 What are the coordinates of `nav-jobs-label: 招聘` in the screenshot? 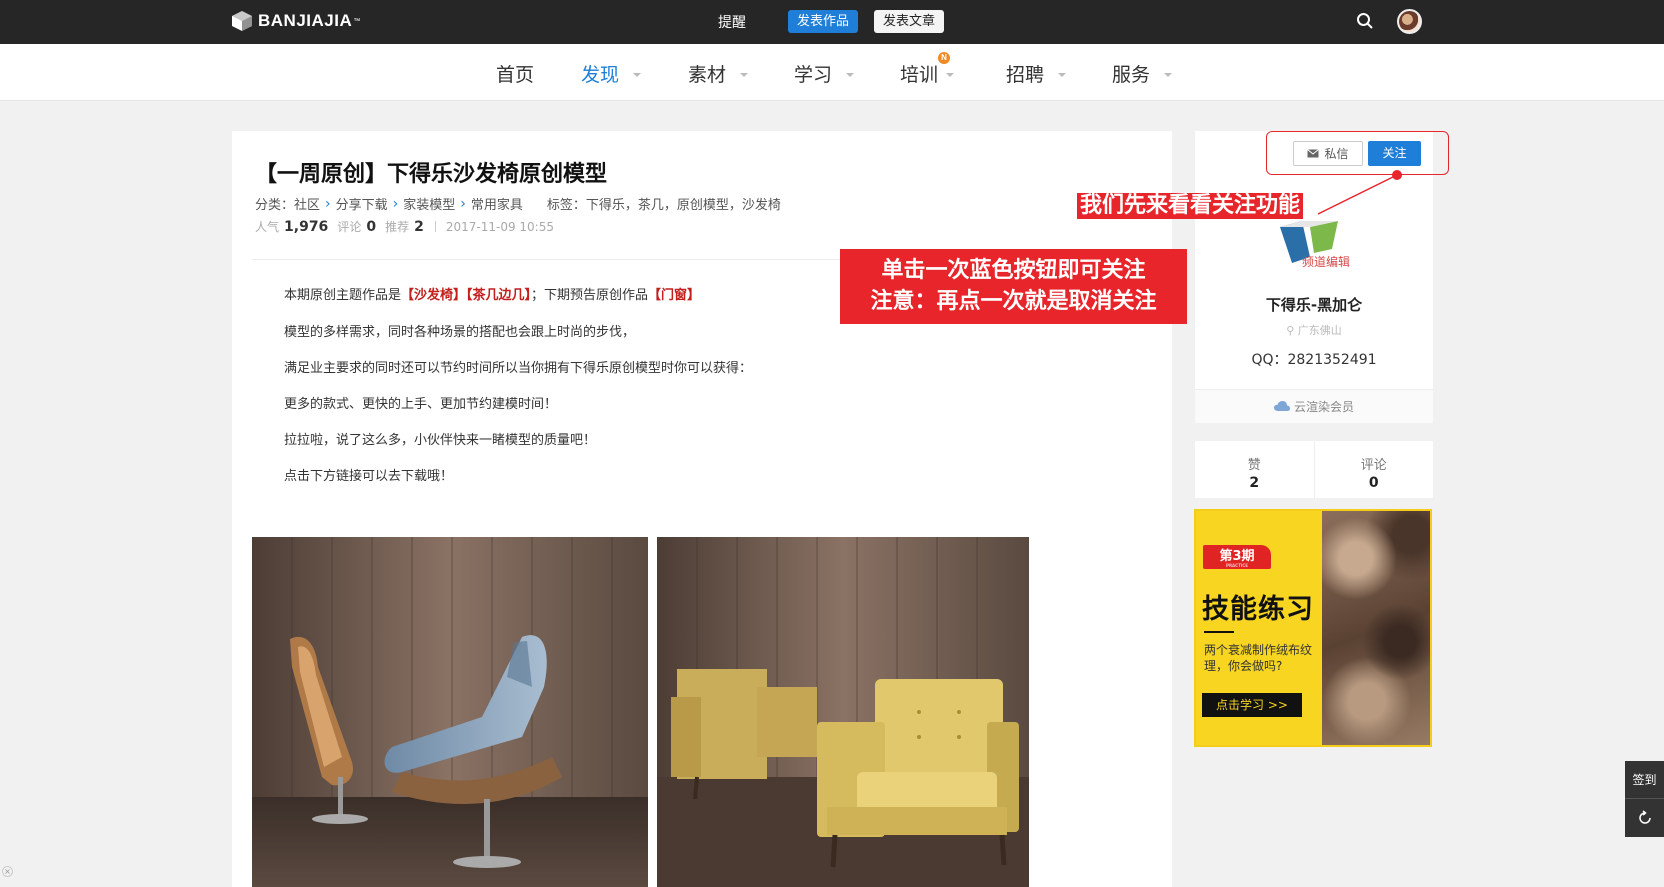 It's located at (1025, 75).